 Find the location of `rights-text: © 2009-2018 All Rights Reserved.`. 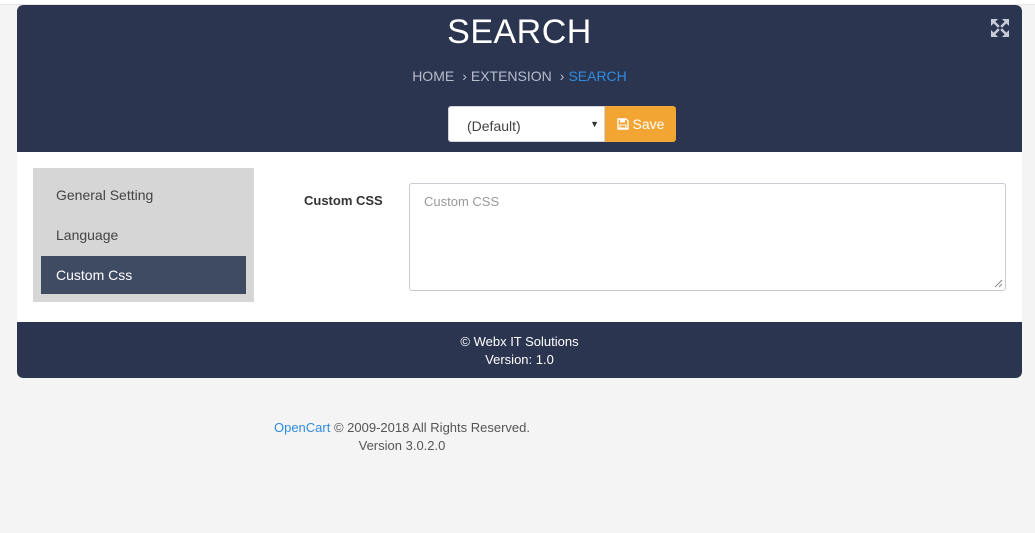

rights-text: © 2009-2018 All Rights Reserved. is located at coordinates (432, 427).